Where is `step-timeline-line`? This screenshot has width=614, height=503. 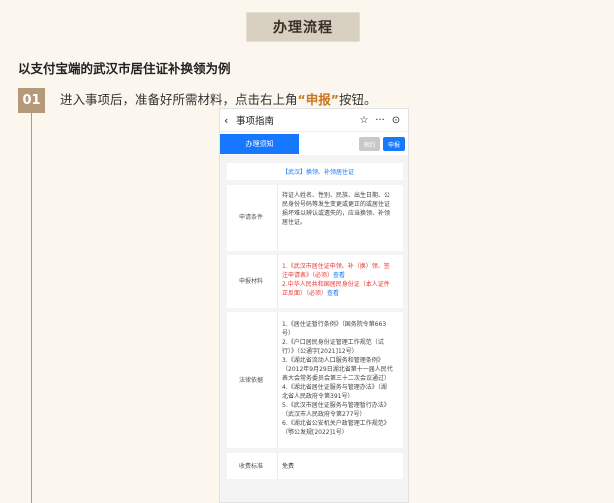 step-timeline-line is located at coordinates (31, 308).